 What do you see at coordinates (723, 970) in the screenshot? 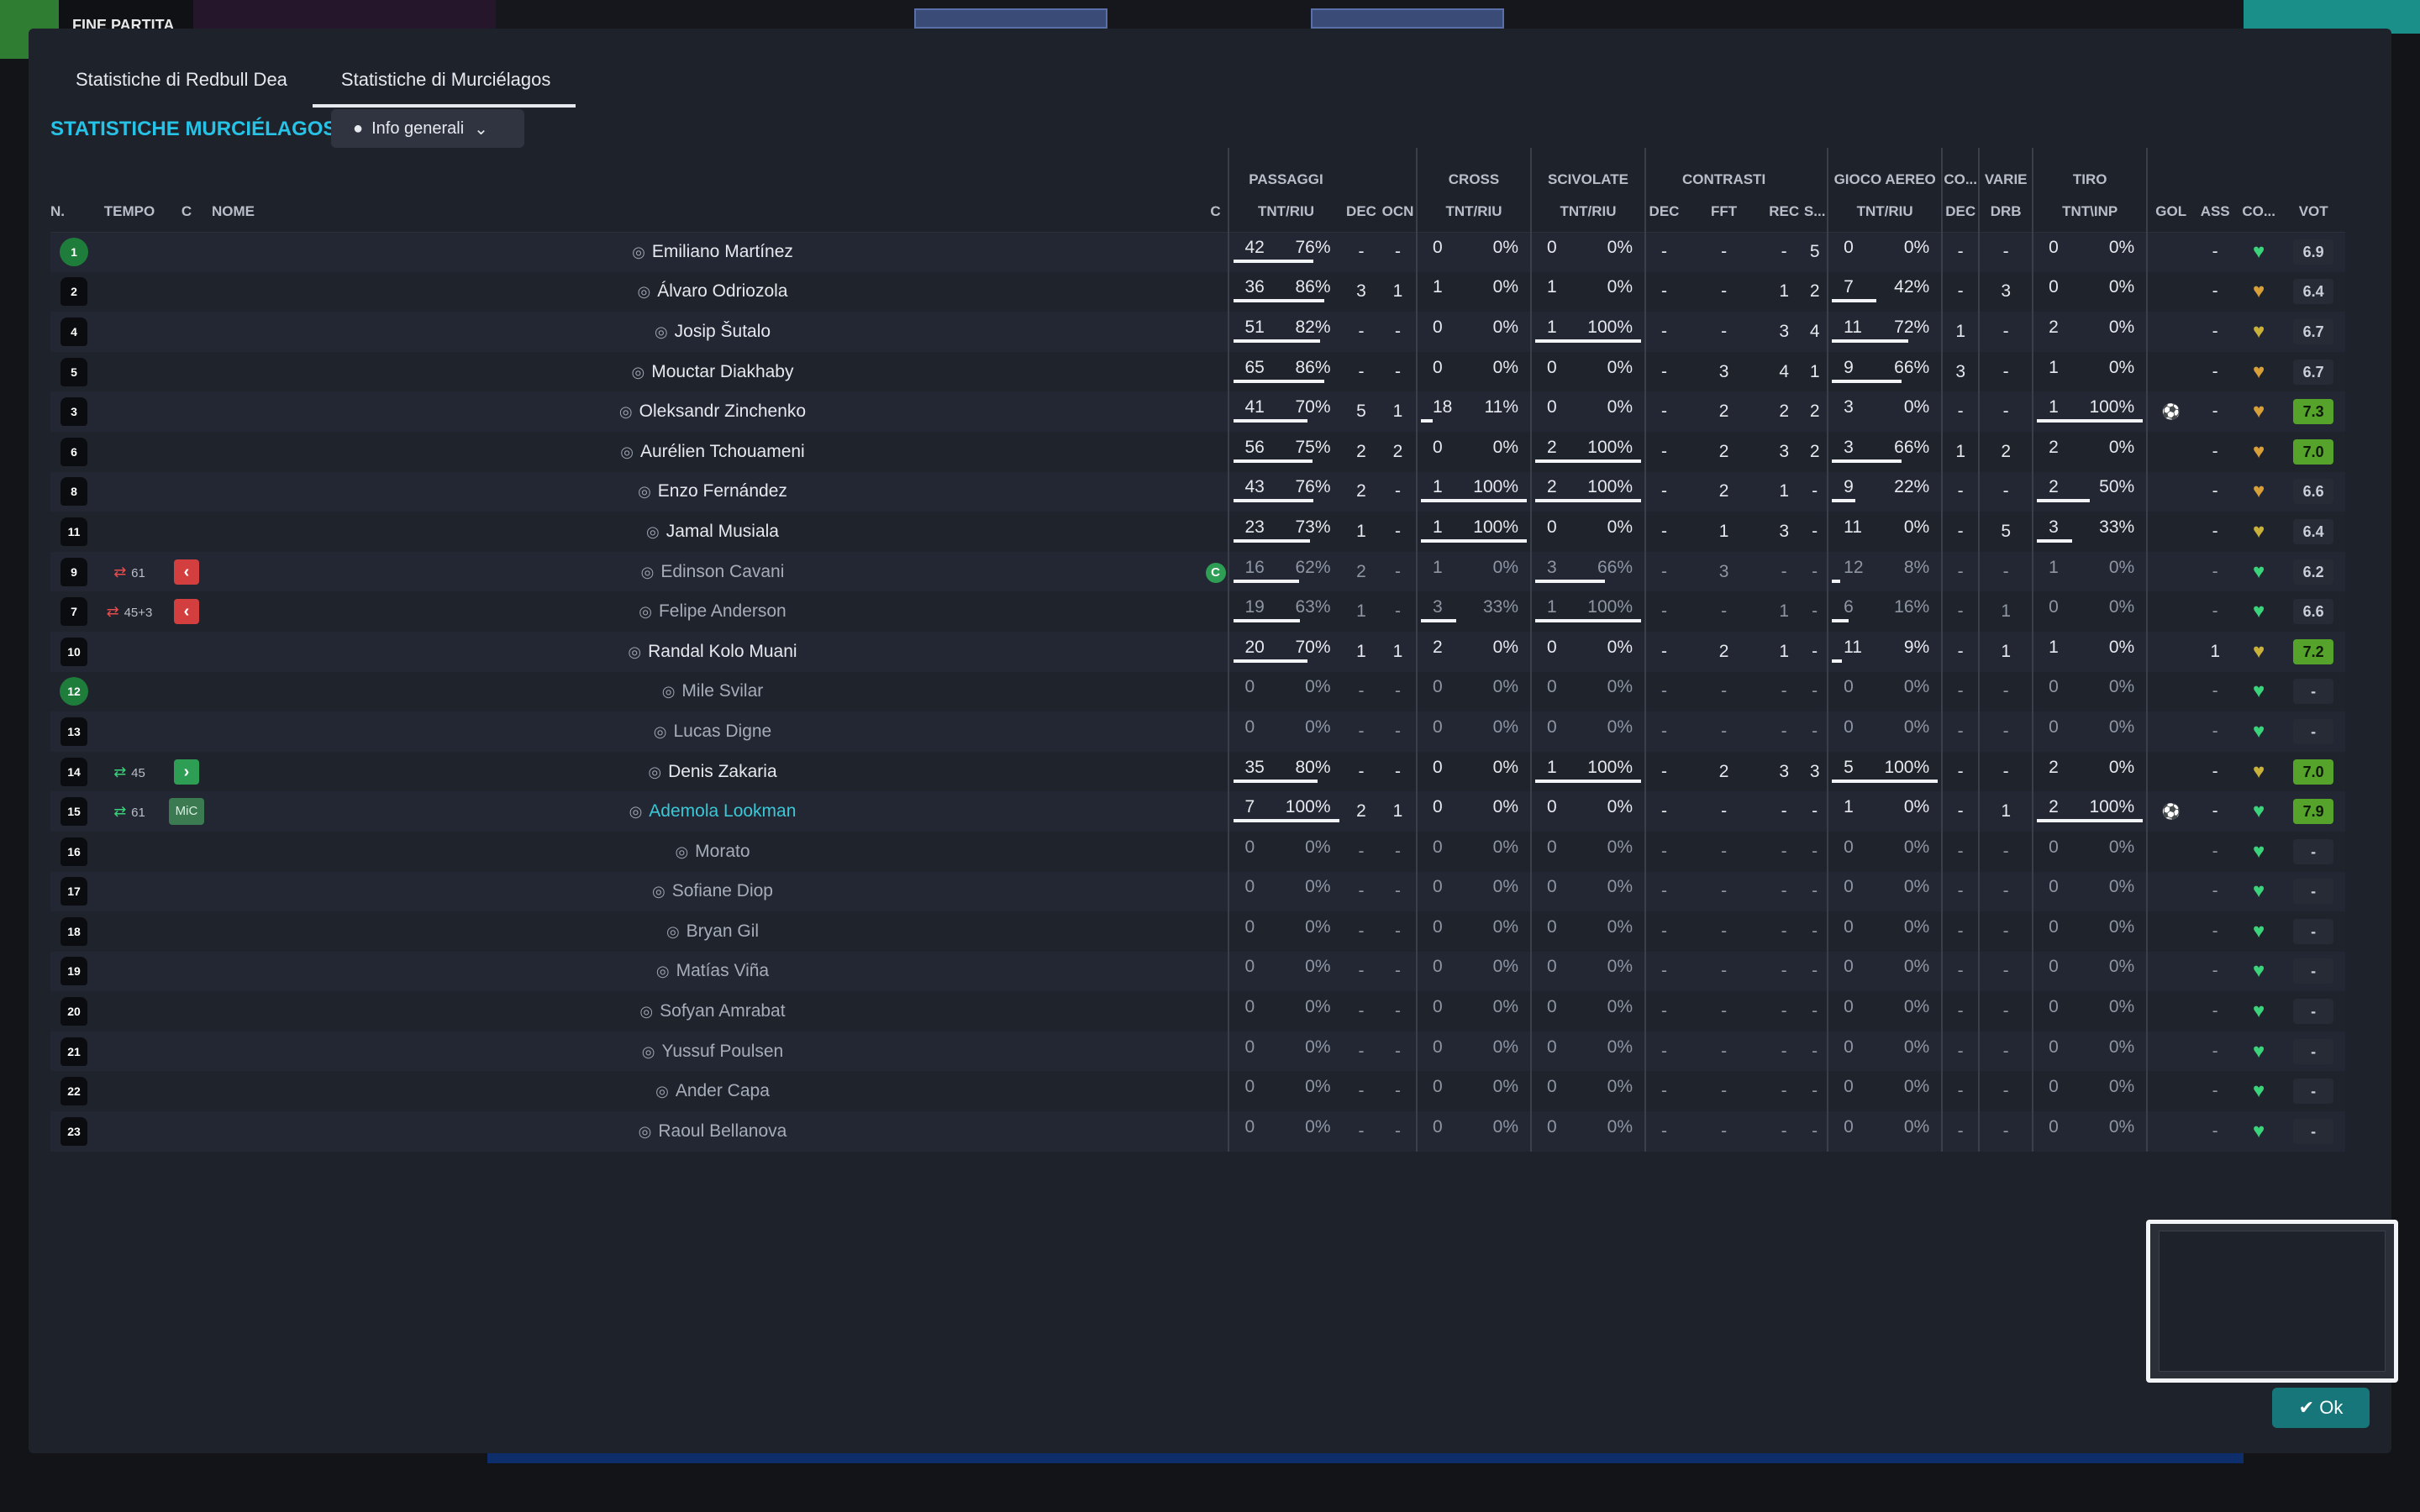
I see `player-name: Matías Viña` at bounding box center [723, 970].